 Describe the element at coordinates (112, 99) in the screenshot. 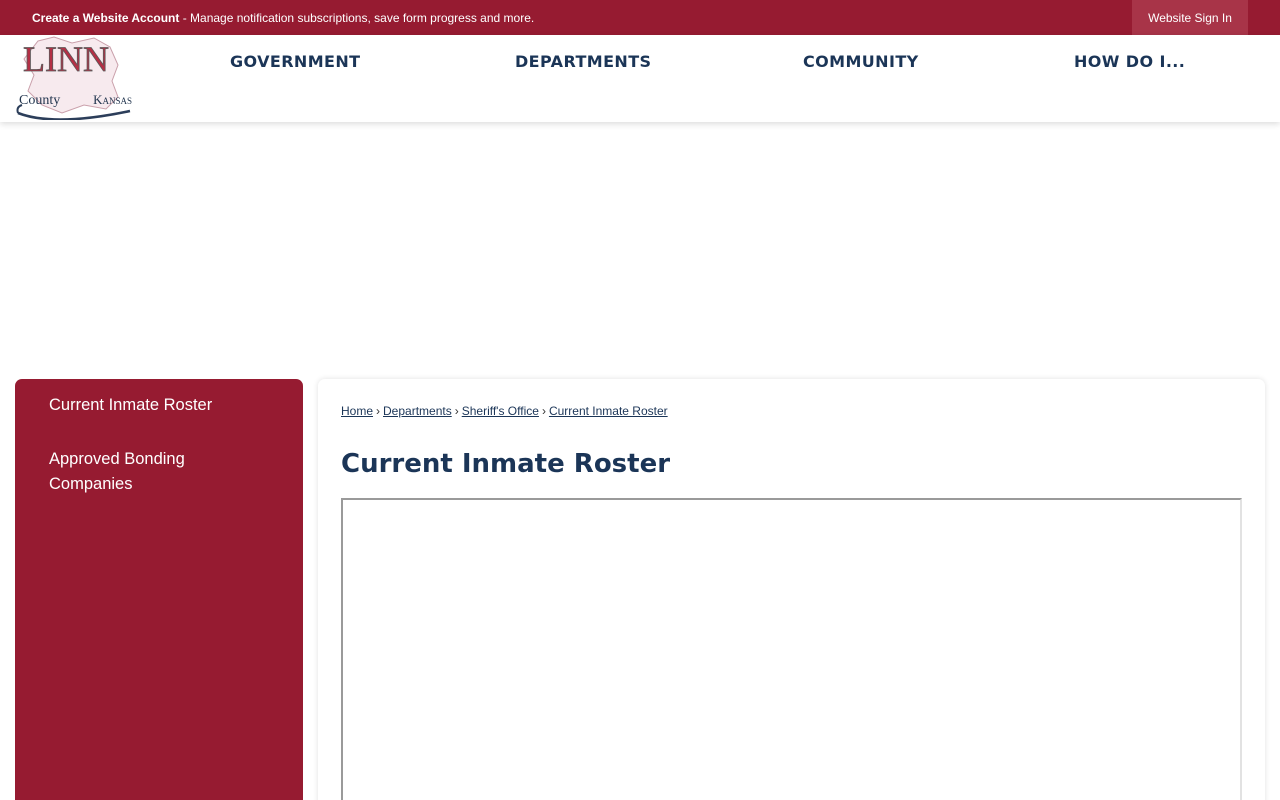

I see `logo-state-text: Kansas` at that location.